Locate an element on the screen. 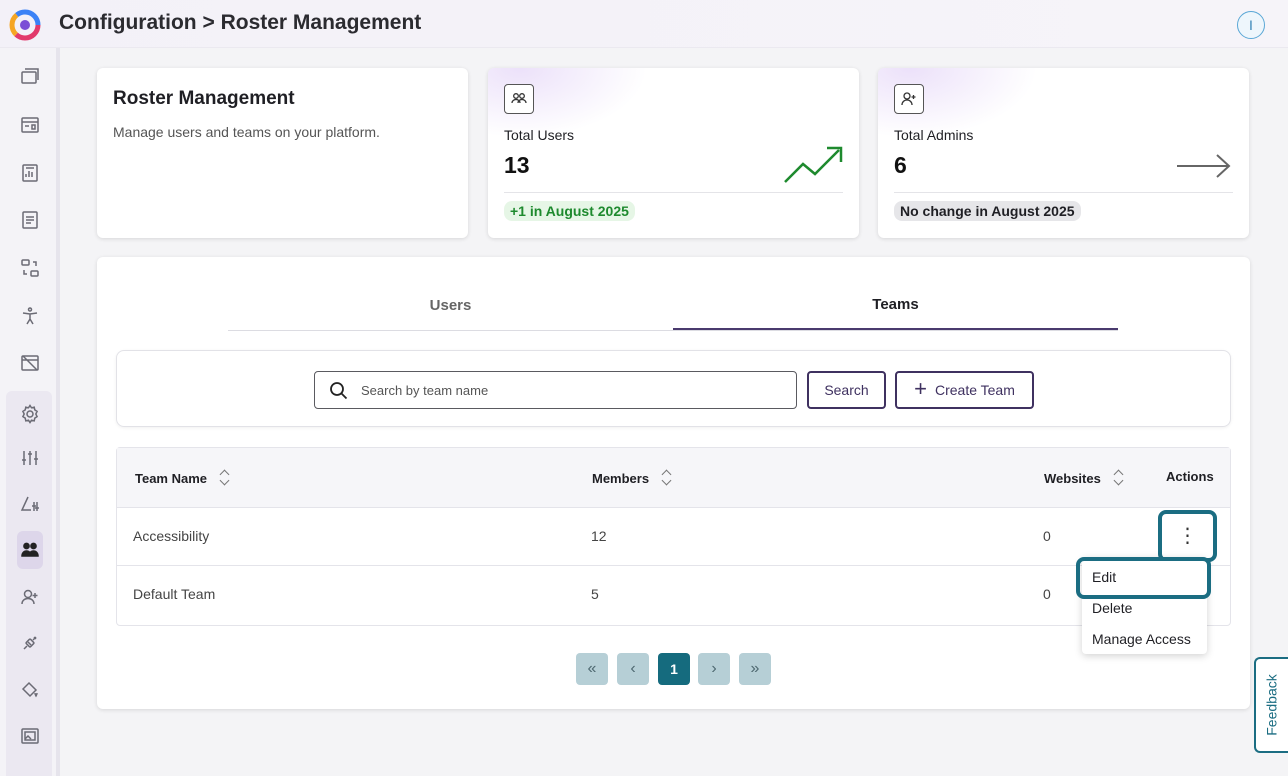 The image size is (1288, 776). sidebar-item-windows is located at coordinates (30, 77).